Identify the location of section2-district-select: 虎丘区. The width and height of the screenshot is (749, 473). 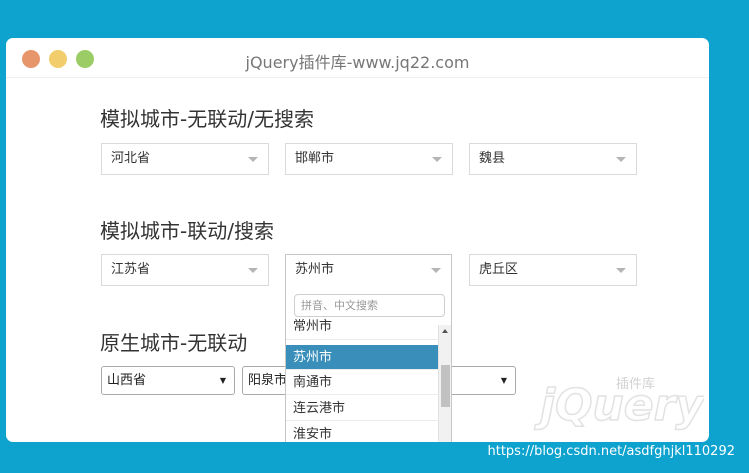
(553, 270).